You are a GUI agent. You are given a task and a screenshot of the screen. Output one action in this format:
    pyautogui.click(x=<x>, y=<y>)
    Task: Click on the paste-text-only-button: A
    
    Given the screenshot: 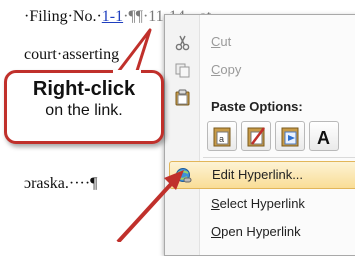 What is the action you would take?
    pyautogui.click(x=324, y=136)
    